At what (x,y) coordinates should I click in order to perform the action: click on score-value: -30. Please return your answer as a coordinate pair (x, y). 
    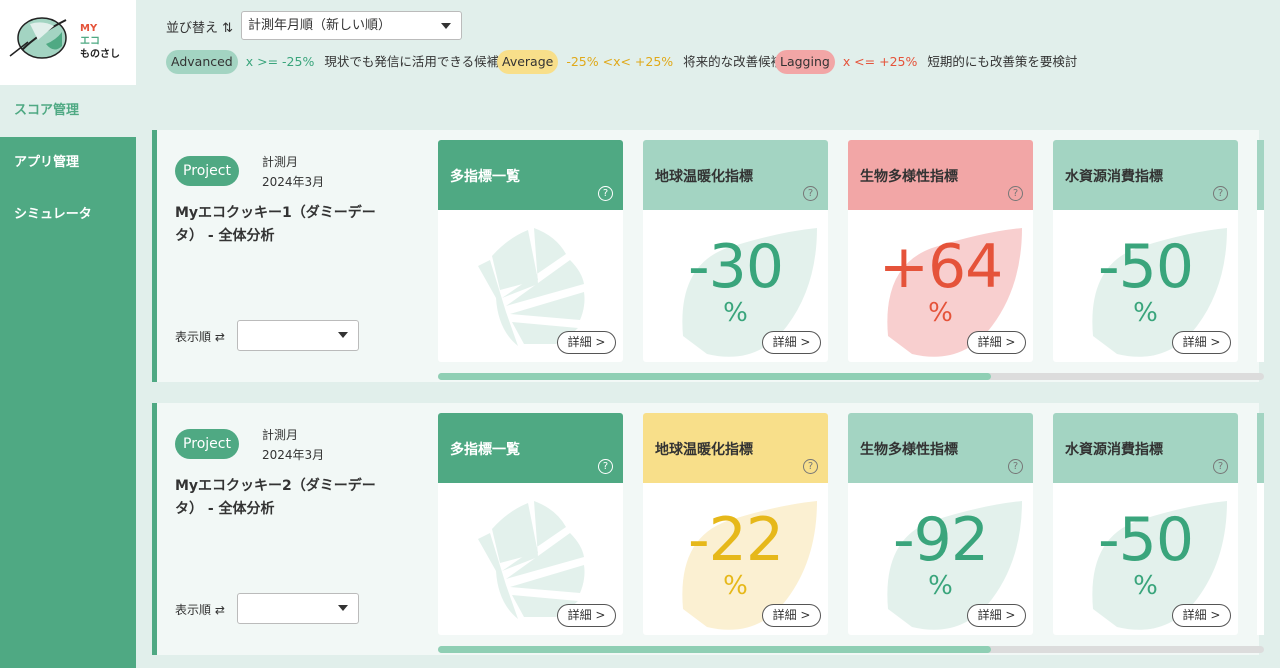
    Looking at the image, I should click on (736, 267).